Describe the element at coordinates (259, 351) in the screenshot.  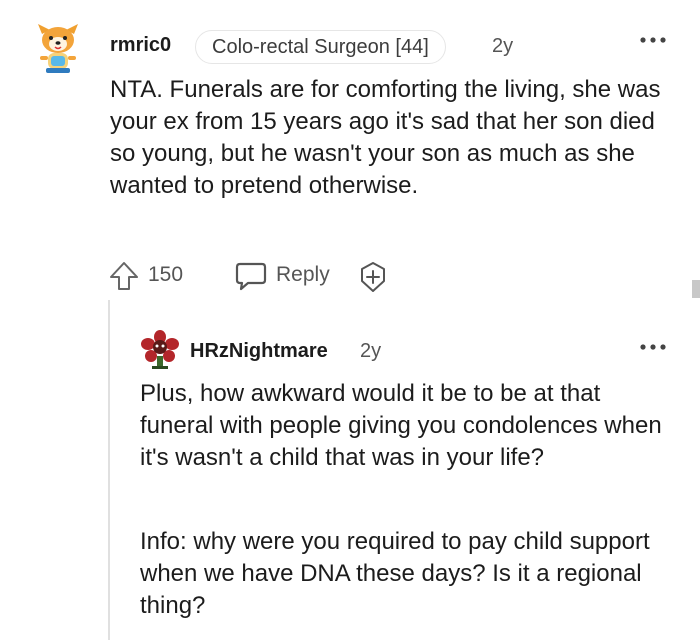
I see `reply-username: HRzNightmare` at that location.